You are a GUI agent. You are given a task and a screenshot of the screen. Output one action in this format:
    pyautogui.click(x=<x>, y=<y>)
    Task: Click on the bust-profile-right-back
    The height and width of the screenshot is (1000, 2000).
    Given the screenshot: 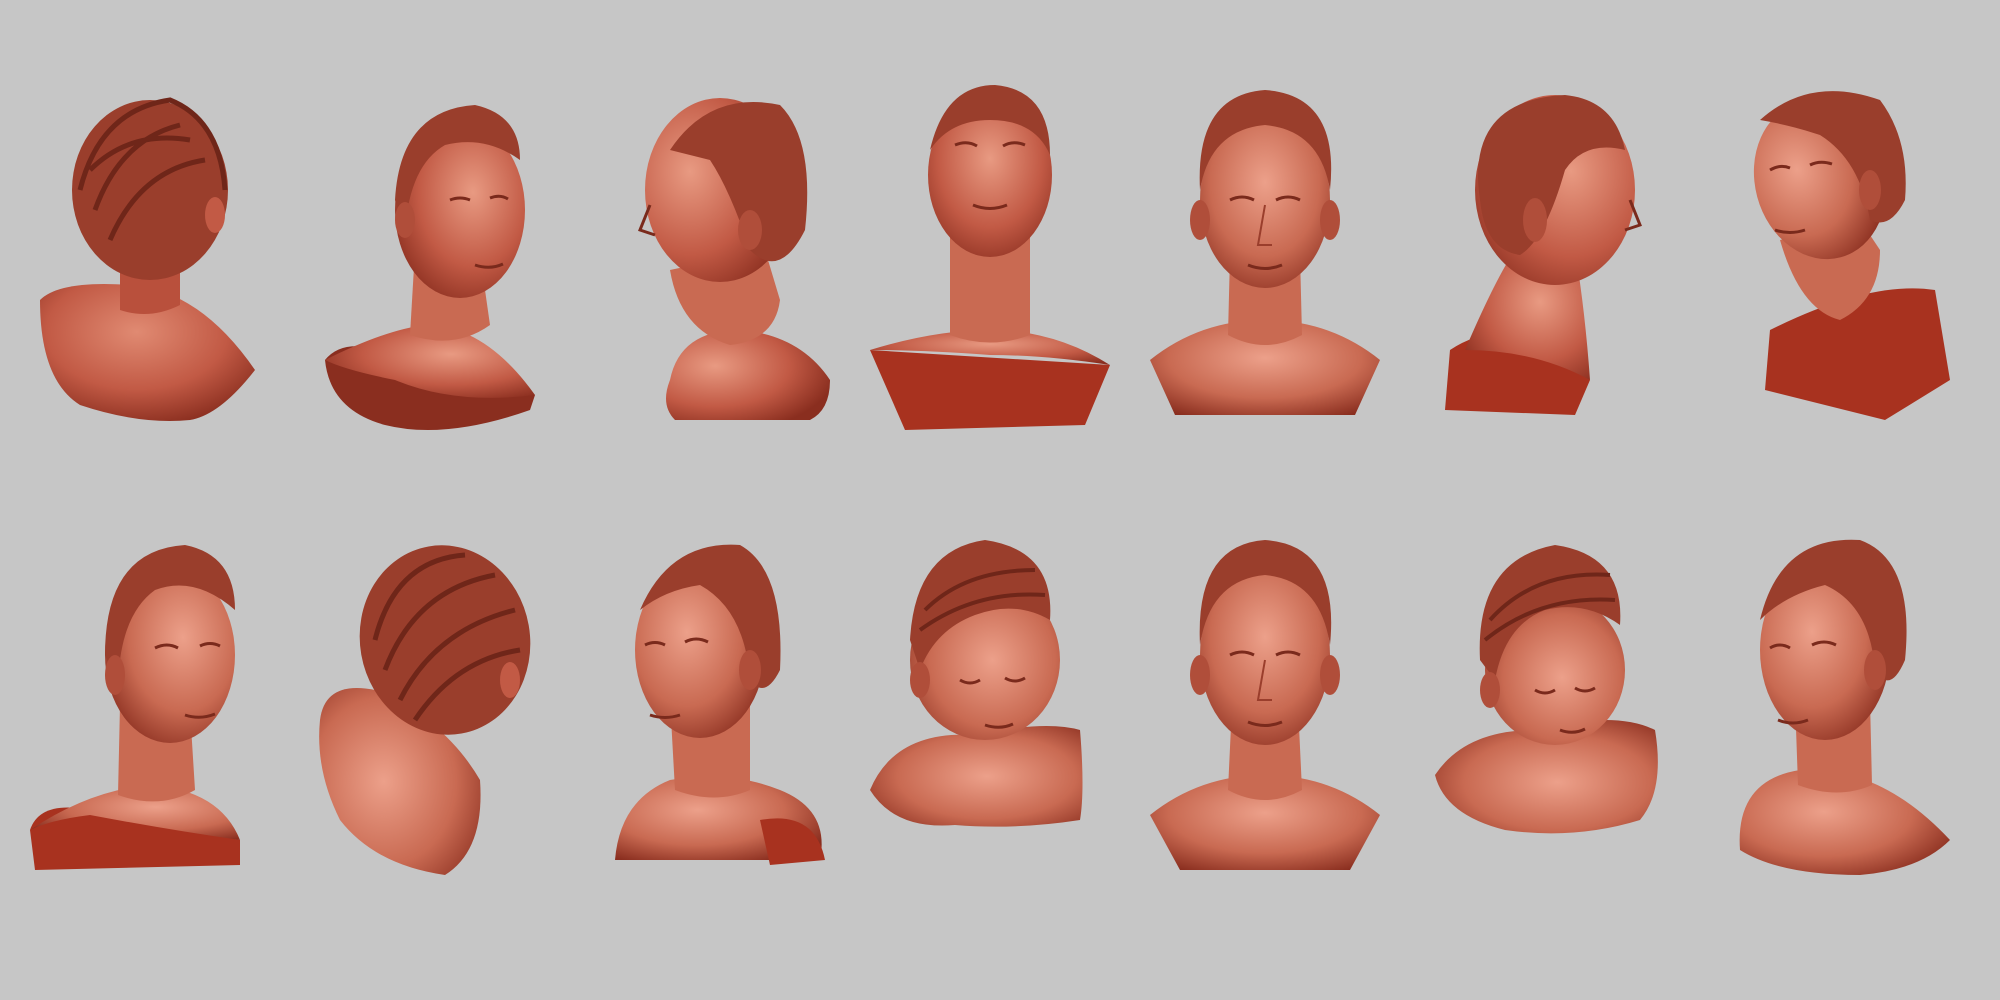 What is the action you would take?
    pyautogui.click(x=1543, y=255)
    